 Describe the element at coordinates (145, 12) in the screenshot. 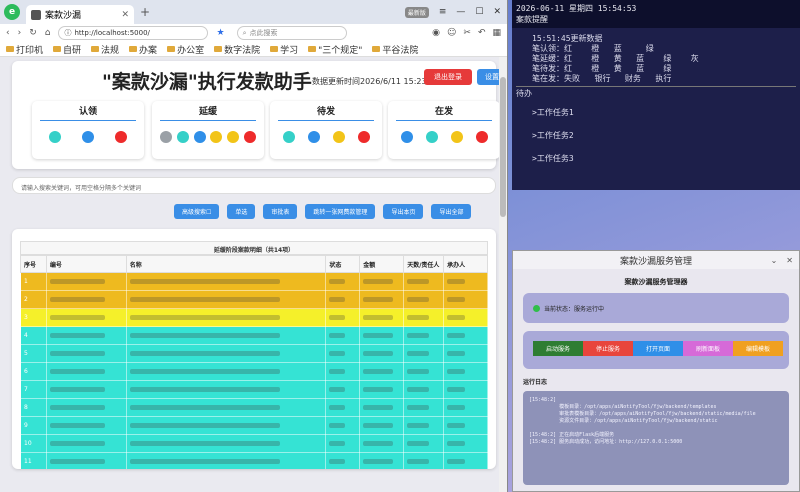

I see `new-tab-button: +` at that location.